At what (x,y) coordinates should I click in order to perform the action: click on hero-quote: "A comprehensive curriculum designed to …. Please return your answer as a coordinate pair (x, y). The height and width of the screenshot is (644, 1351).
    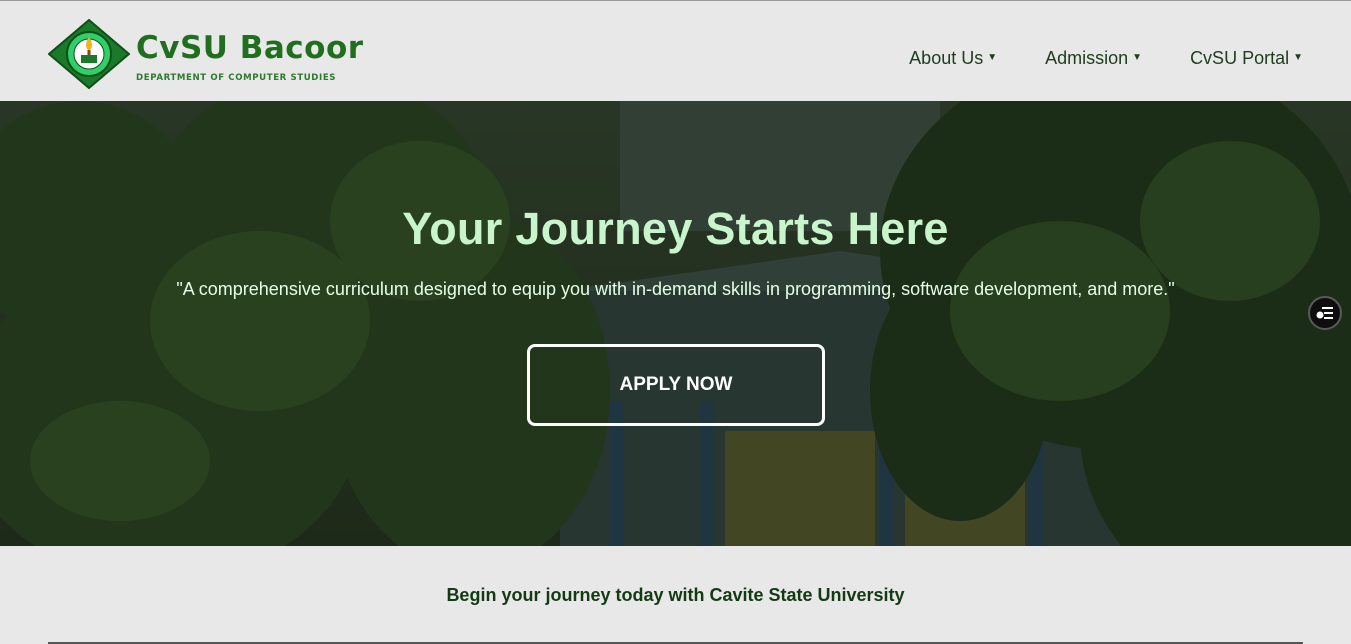
    Looking at the image, I should click on (675, 289).